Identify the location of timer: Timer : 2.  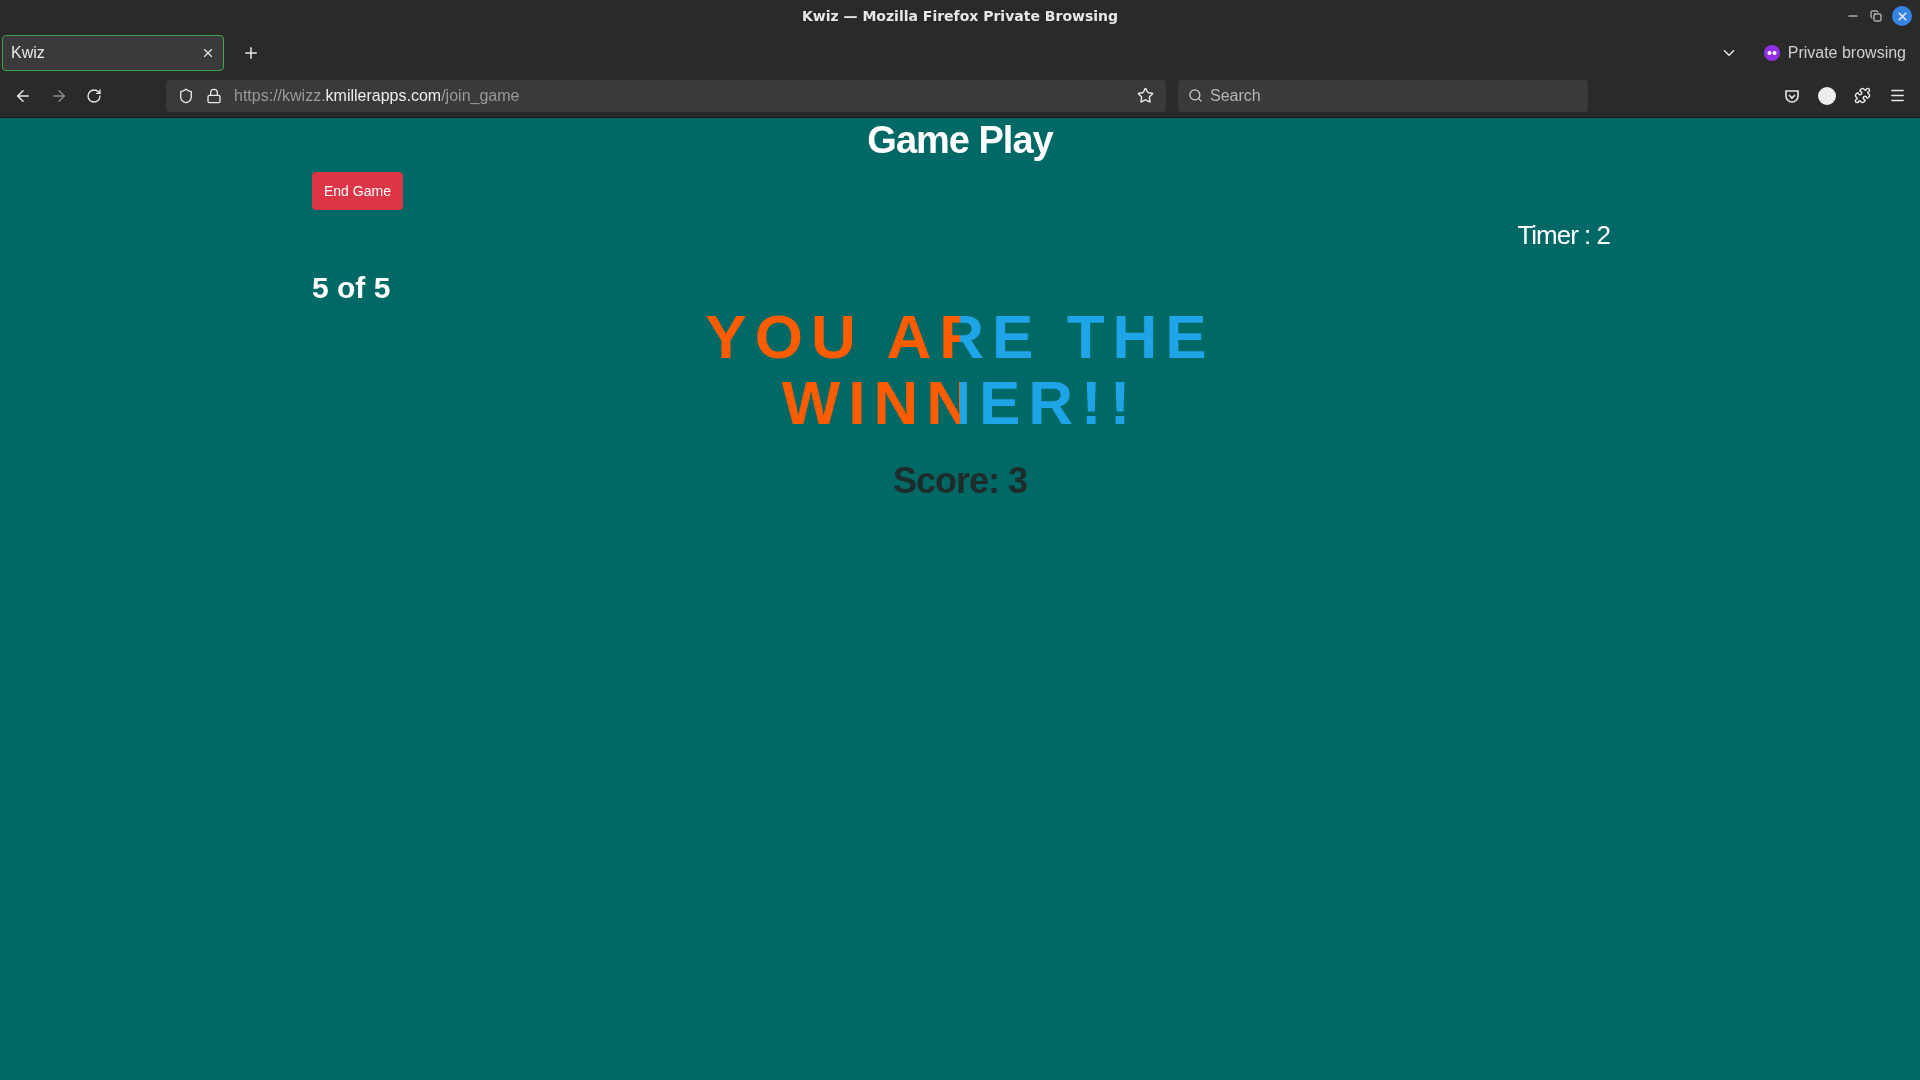
(1563, 235).